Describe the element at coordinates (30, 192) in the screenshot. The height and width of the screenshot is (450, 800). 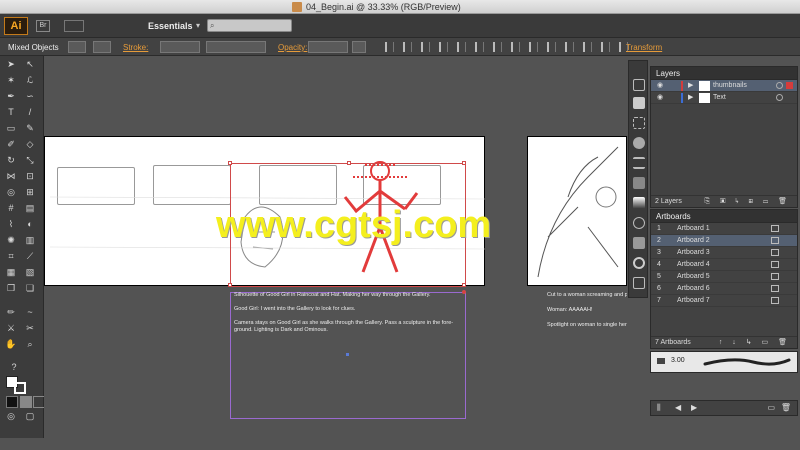
I see `perspective-grid-icon: ⊞` at that location.